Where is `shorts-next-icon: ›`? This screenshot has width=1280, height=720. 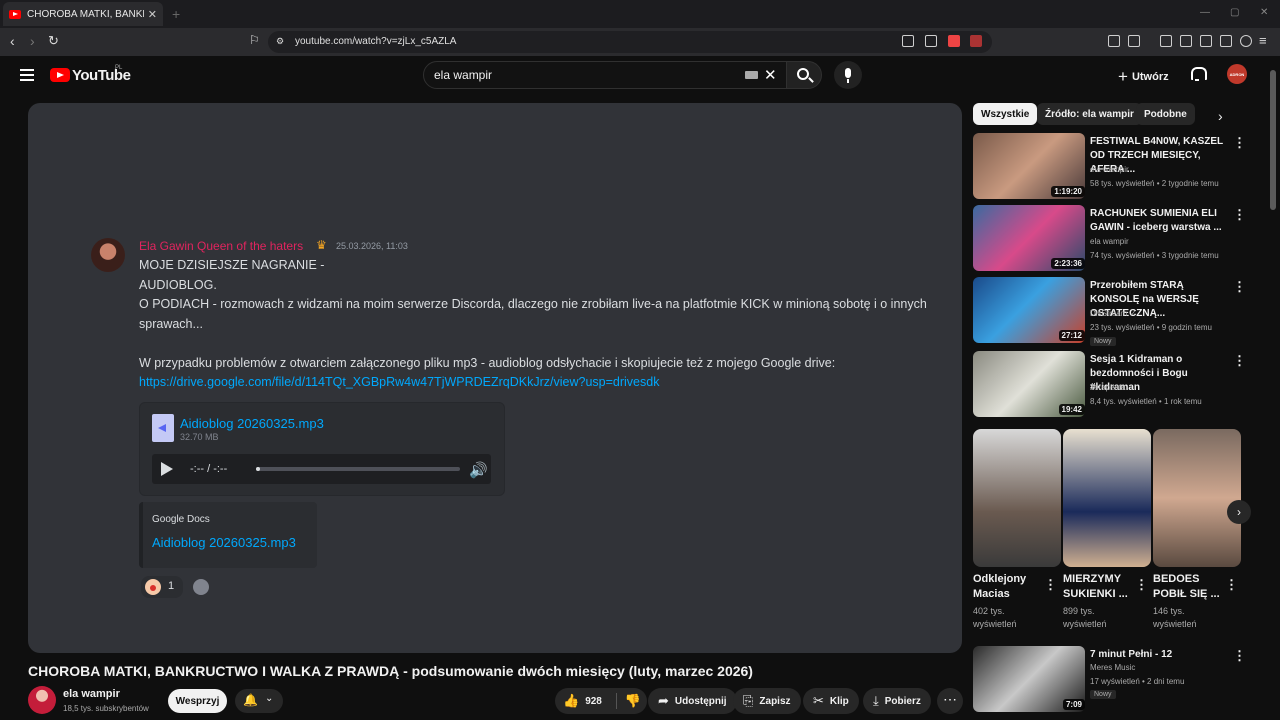 shorts-next-icon: › is located at coordinates (1239, 512).